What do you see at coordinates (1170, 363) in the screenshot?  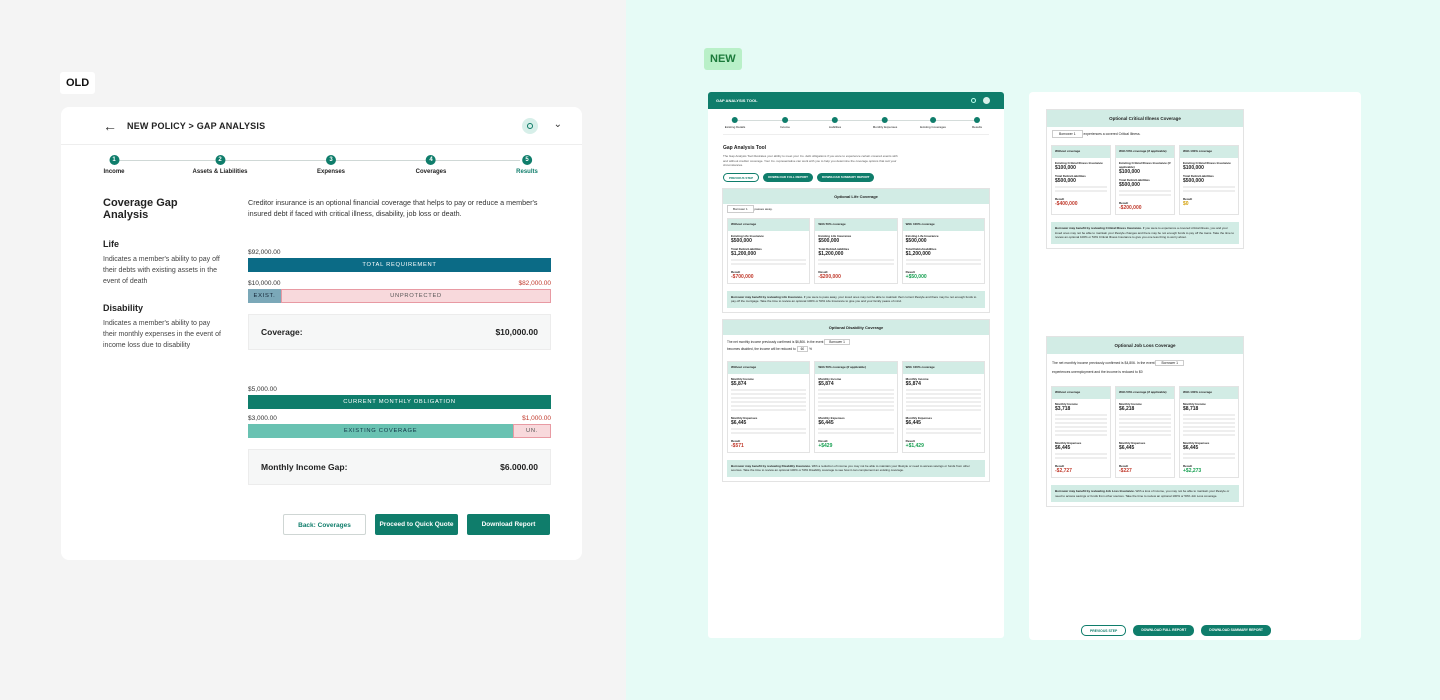 I see `job-borrower-select: Borrower 1` at bounding box center [1170, 363].